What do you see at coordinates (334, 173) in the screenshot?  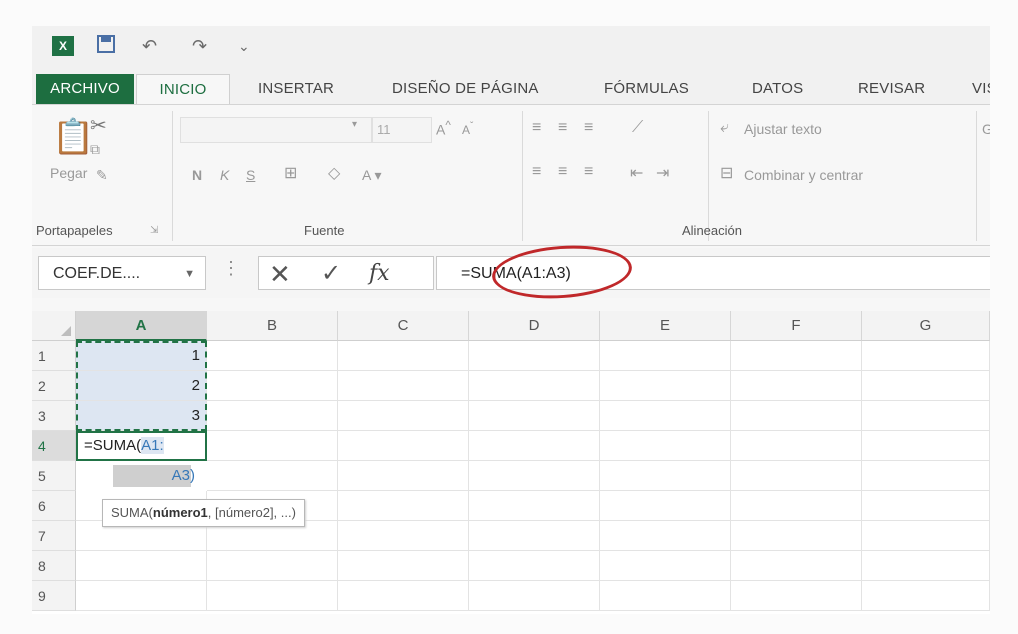 I see `fill-color-icon: ◇` at bounding box center [334, 173].